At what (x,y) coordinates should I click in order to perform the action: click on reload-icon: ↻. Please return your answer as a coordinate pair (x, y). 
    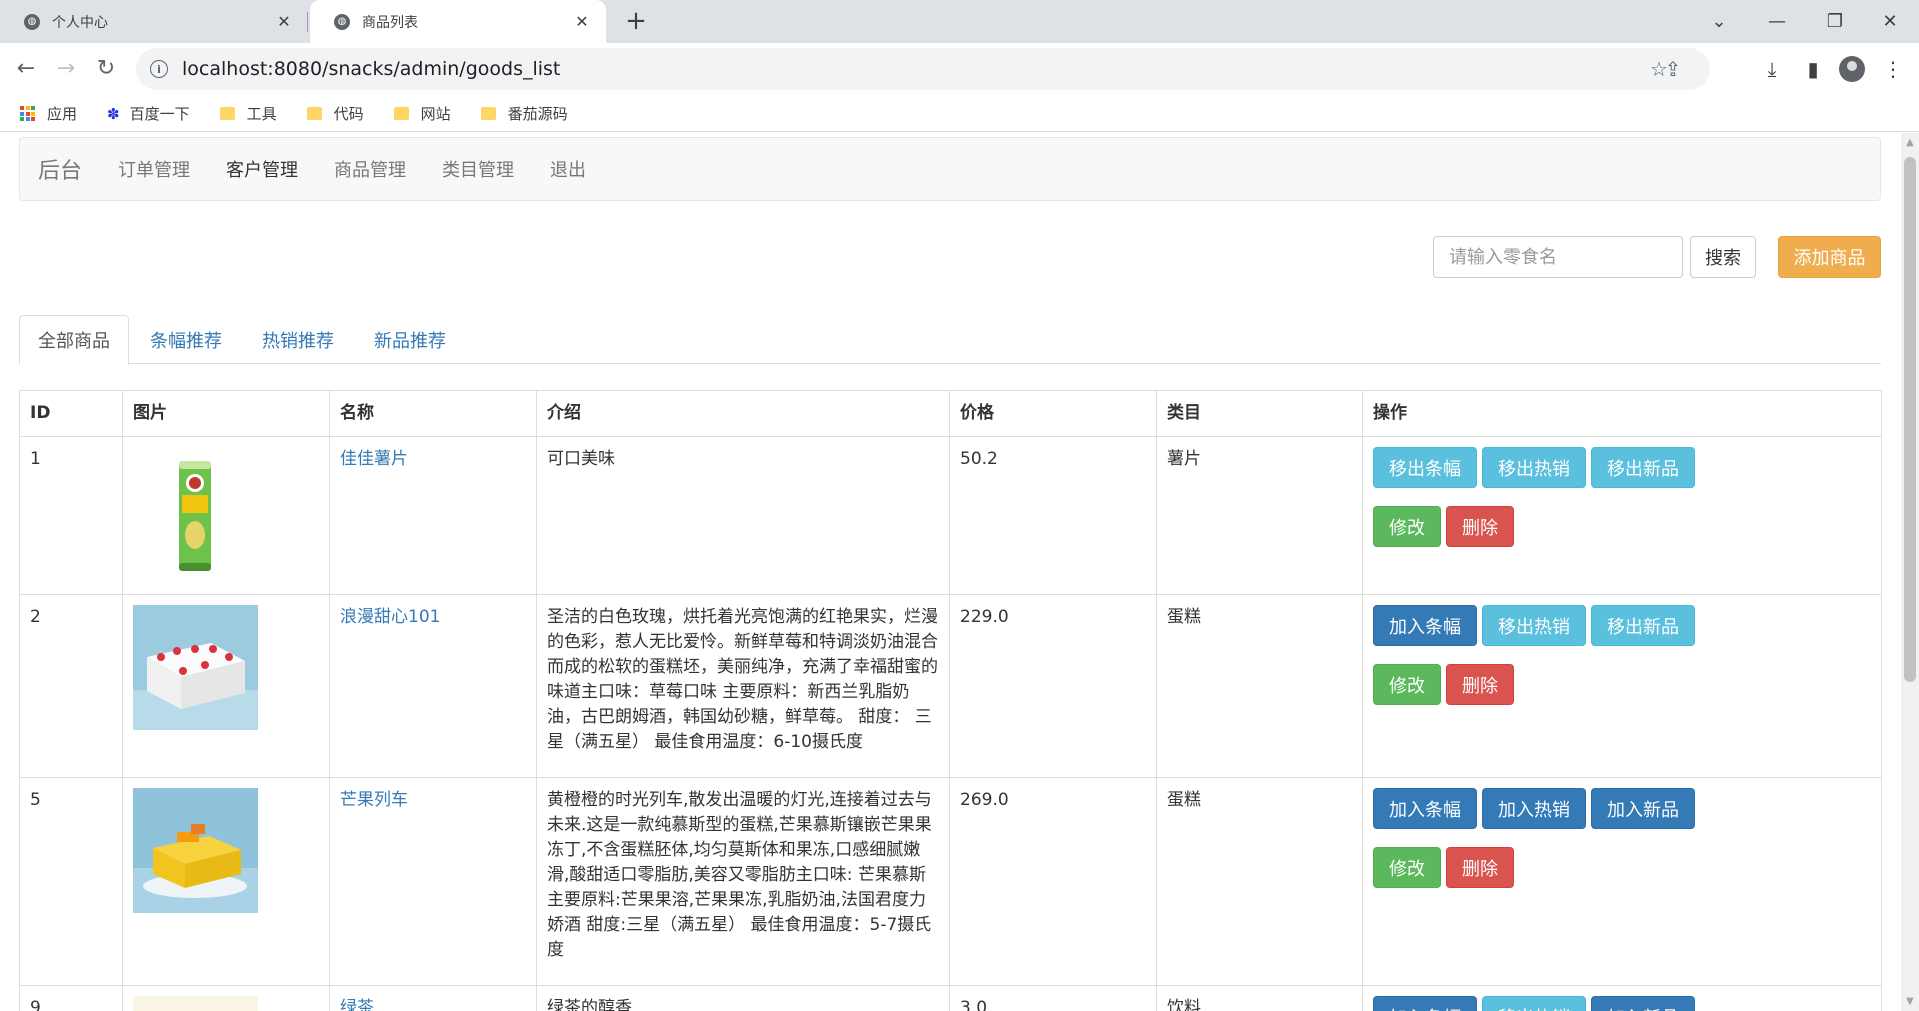
    Looking at the image, I should click on (106, 69).